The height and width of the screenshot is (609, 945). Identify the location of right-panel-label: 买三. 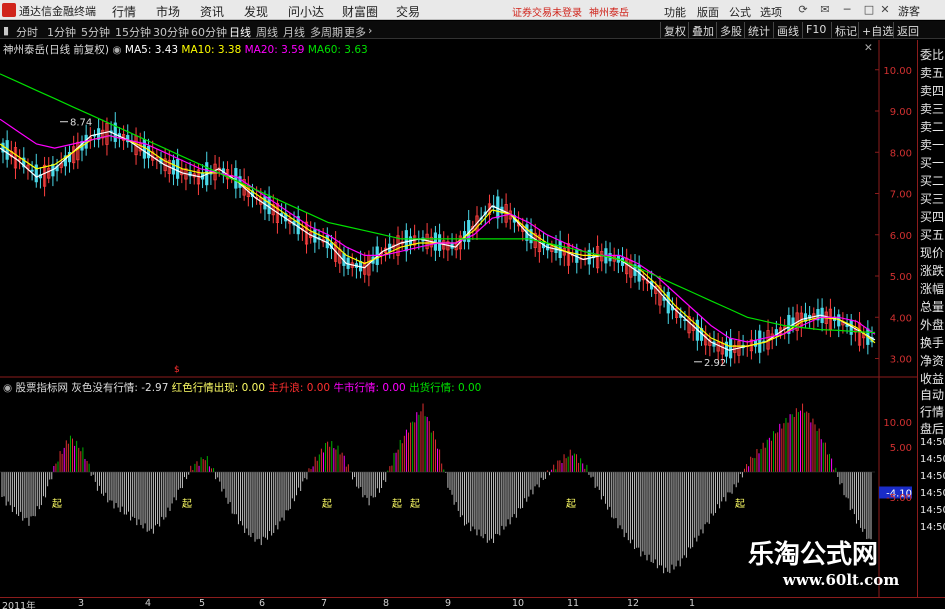
(932, 199).